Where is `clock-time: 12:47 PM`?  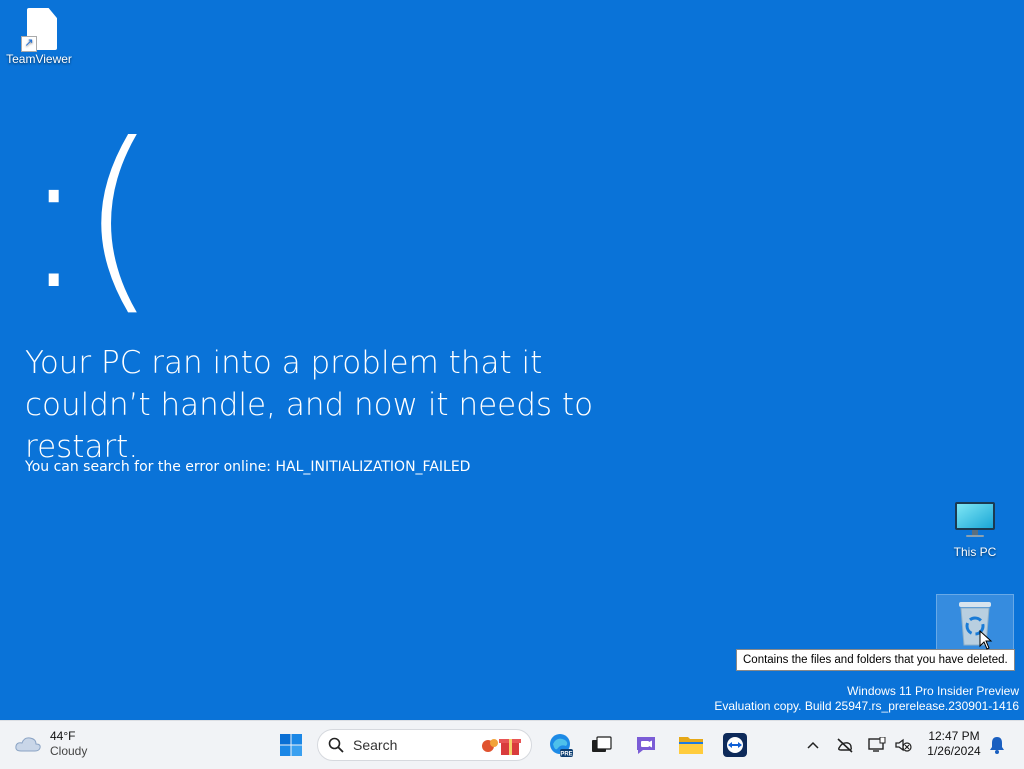 clock-time: 12:47 PM is located at coordinates (954, 736).